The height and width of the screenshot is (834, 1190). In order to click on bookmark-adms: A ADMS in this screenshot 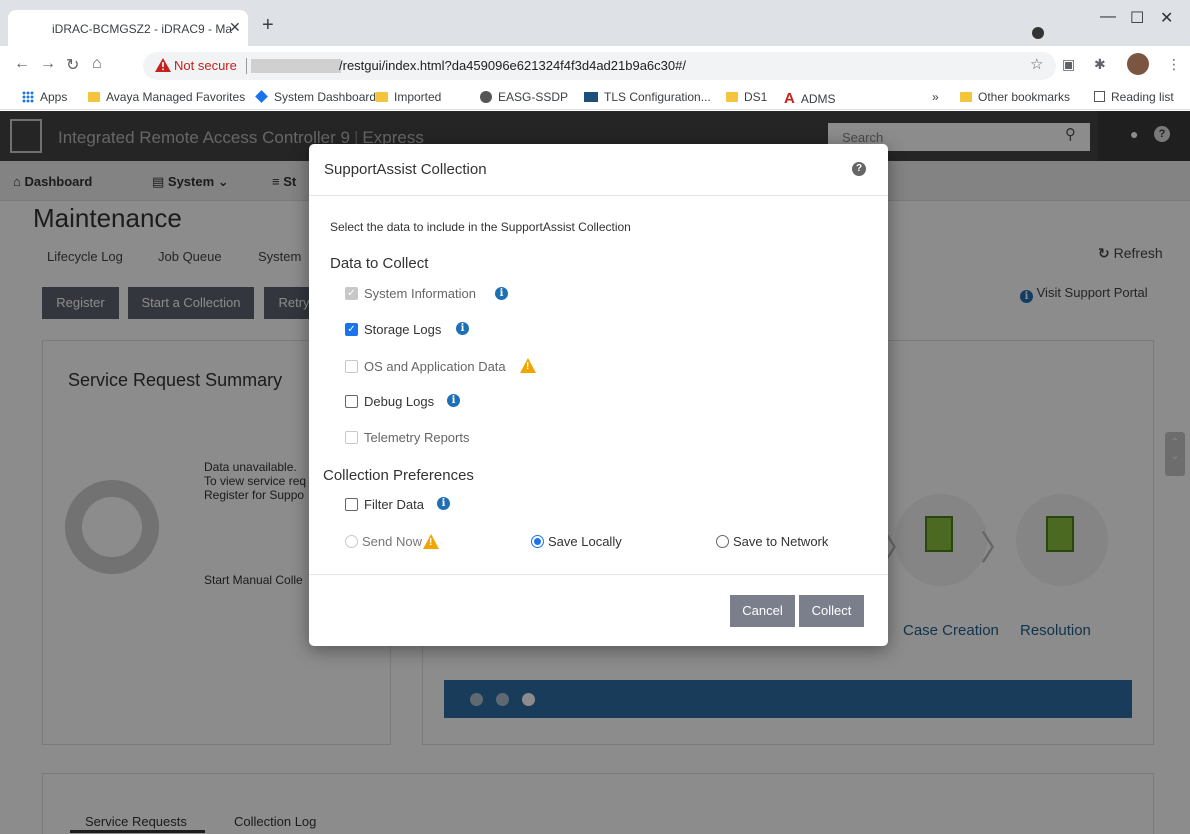, I will do `click(810, 98)`.